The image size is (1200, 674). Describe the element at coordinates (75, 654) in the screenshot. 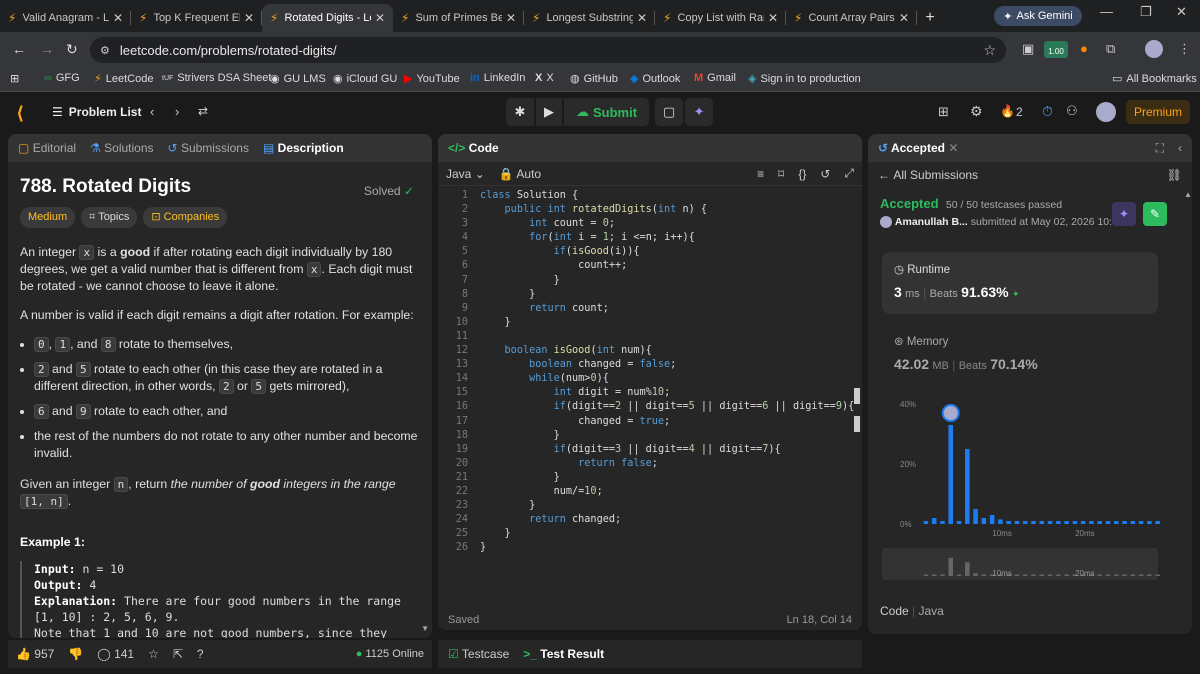

I see `dislike-icon: 👎` at that location.